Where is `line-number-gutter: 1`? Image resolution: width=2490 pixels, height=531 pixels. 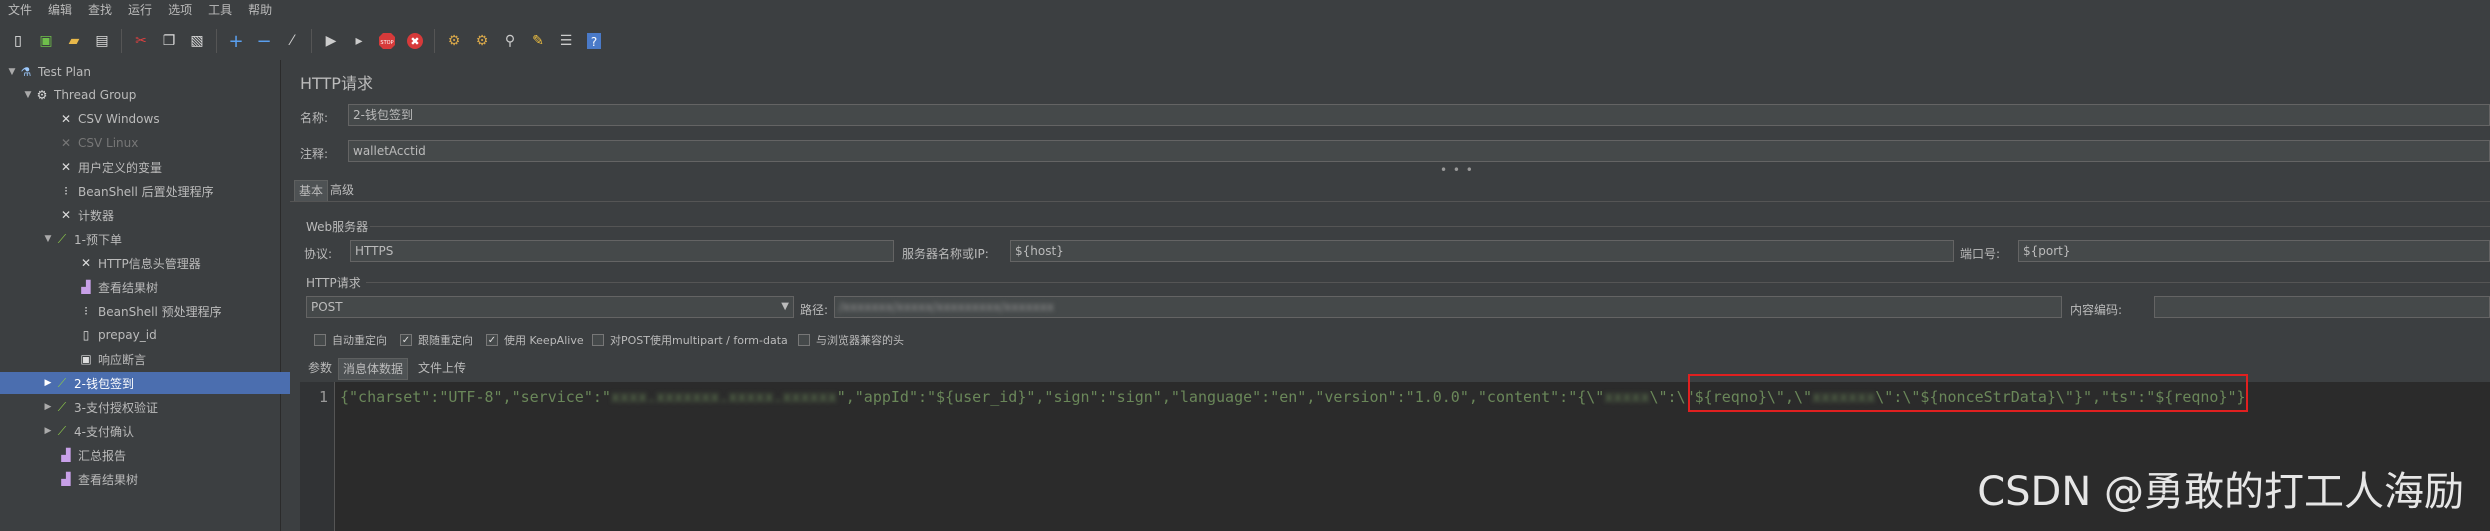 line-number-gutter: 1 is located at coordinates (317, 456).